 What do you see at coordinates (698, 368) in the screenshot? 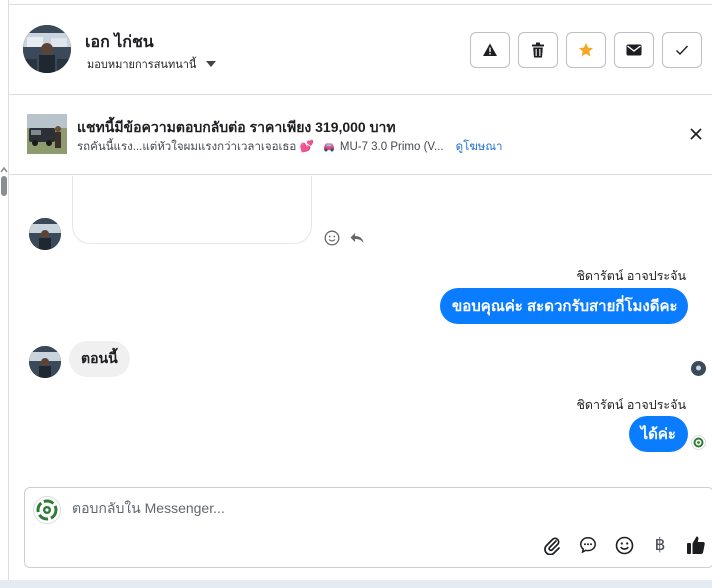
I see `seen-avatar` at bounding box center [698, 368].